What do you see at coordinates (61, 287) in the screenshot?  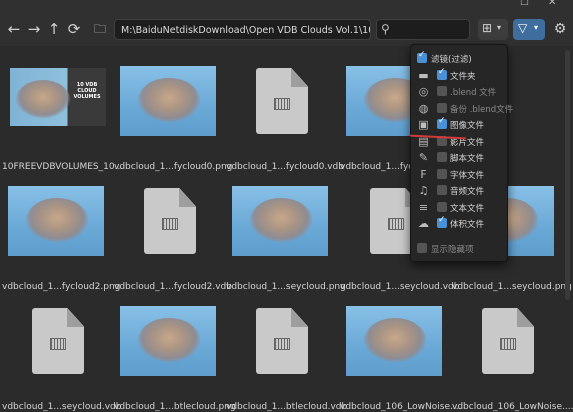 I see `file-name: vdbcloud_1...fycloud2.png` at bounding box center [61, 287].